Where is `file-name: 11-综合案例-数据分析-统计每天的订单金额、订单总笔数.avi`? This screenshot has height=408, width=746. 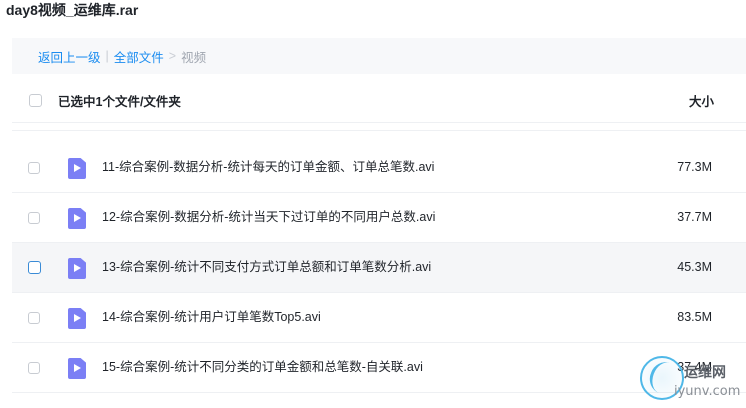
file-name: 11-综合案例-数据分析-统计每天的订单金额、订单总笔数.avi is located at coordinates (268, 167).